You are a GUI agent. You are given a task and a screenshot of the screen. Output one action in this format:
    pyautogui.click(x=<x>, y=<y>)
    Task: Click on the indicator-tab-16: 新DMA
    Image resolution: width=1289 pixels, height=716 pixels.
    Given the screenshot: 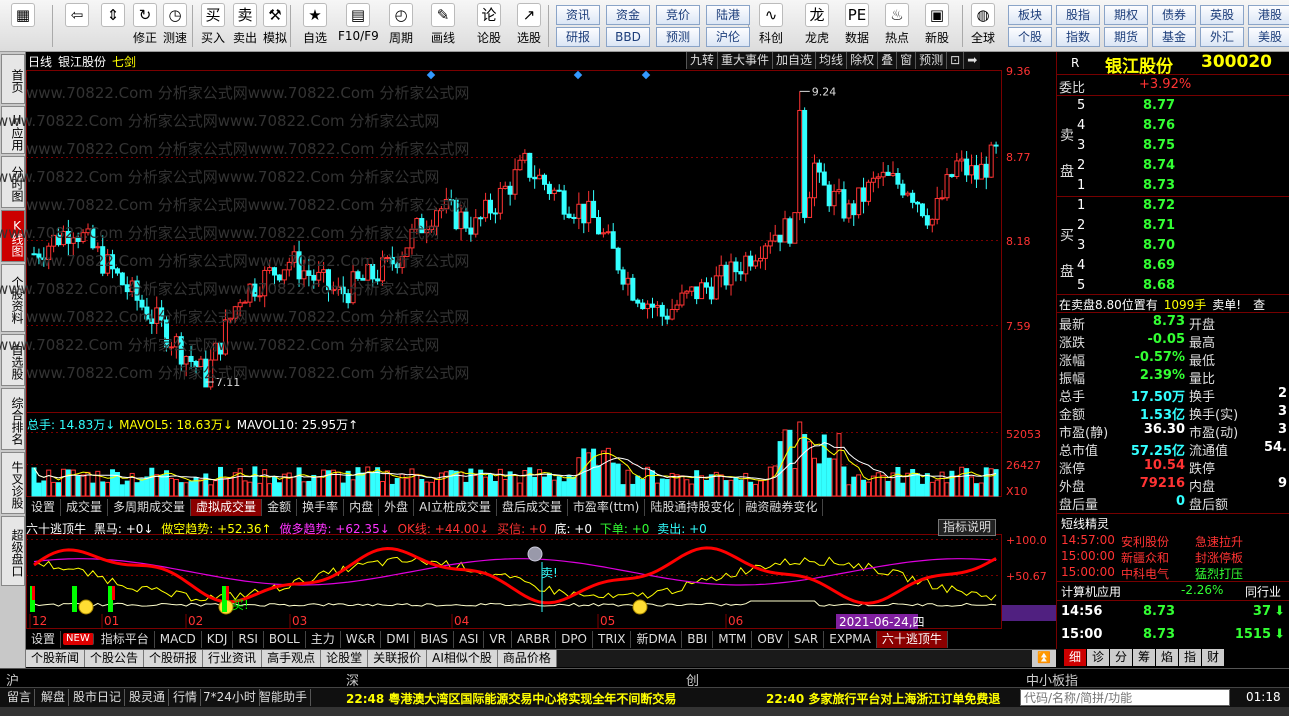 What is the action you would take?
    pyautogui.click(x=657, y=639)
    